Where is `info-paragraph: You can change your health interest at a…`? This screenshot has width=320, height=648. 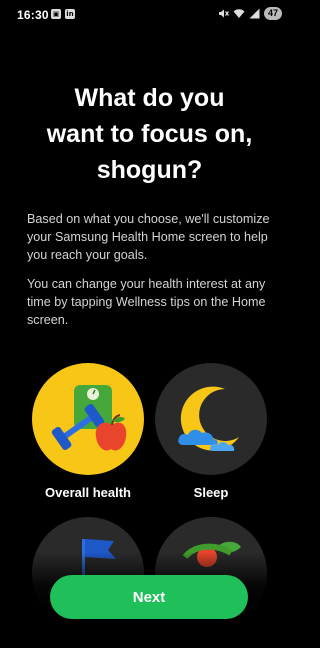
info-paragraph: You can change your health interest at a… is located at coordinates (146, 302).